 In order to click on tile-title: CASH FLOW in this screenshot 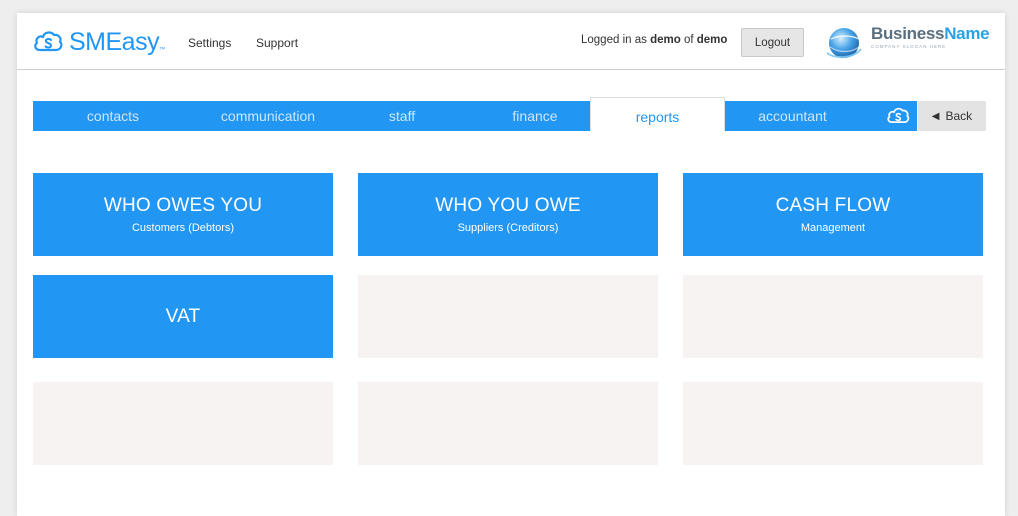, I will do `click(833, 205)`.